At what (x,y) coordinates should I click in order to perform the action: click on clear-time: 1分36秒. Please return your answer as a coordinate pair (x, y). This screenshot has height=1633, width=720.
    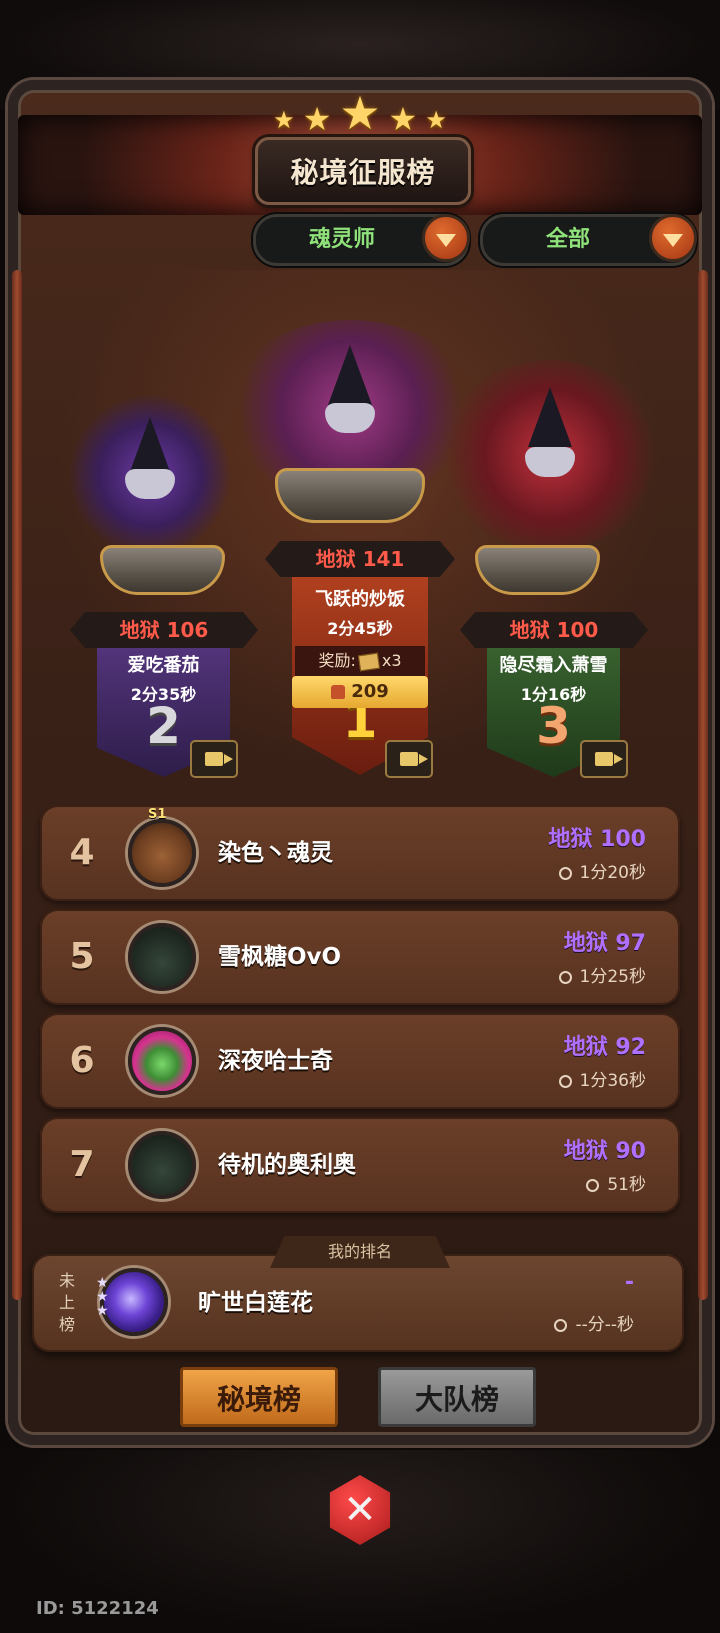
    Looking at the image, I should click on (602, 1078).